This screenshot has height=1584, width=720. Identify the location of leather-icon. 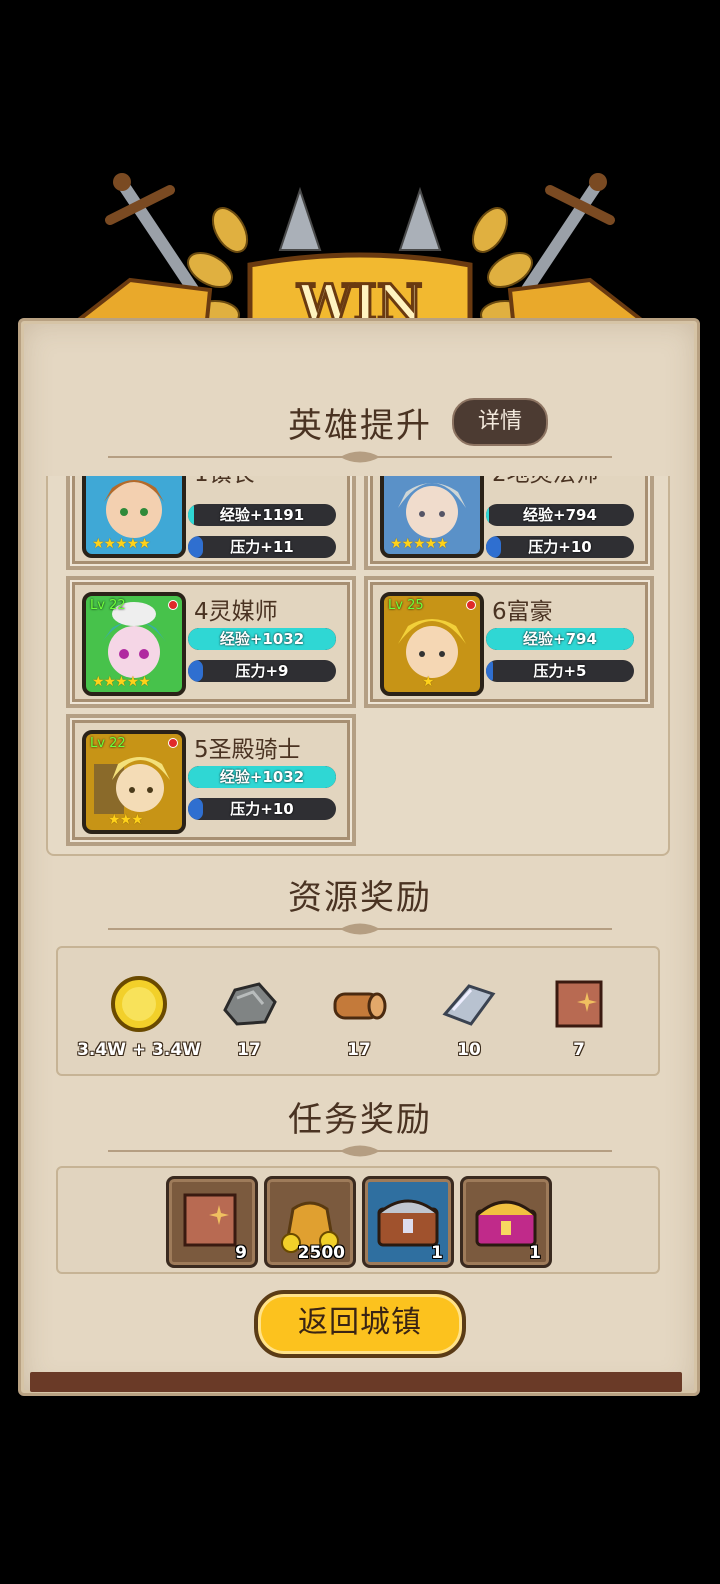
(579, 1004).